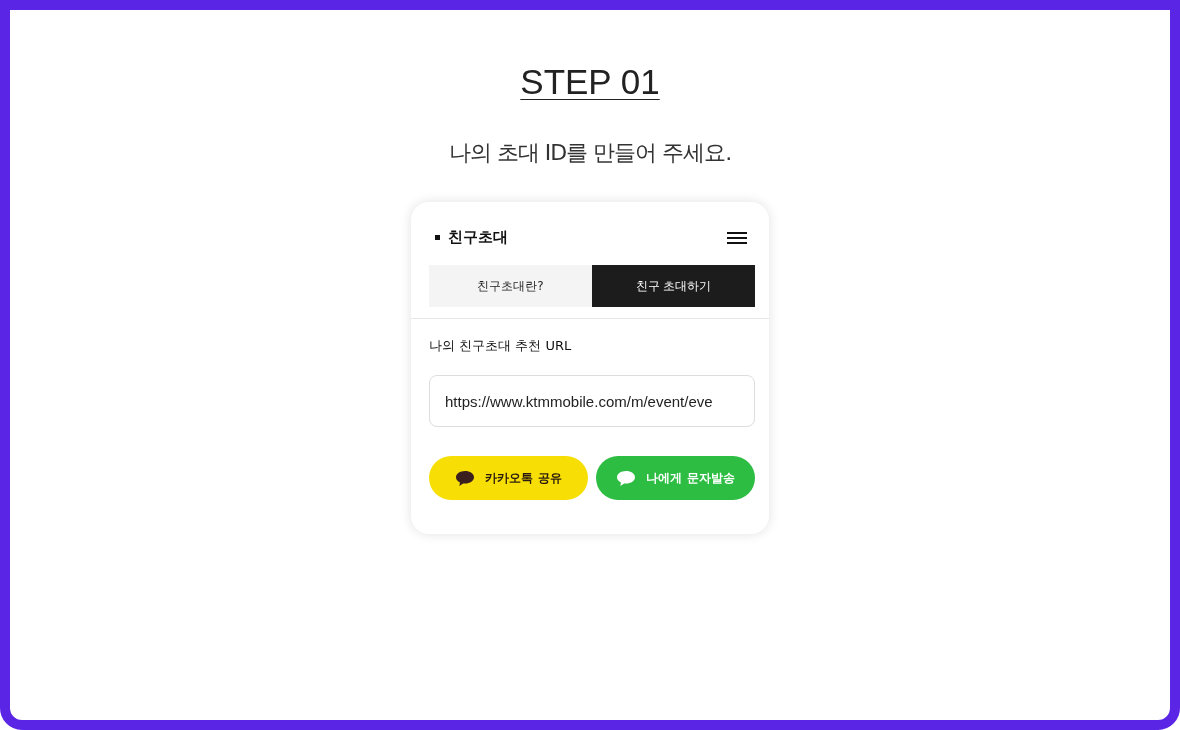 This screenshot has width=1180, height=730. What do you see at coordinates (510, 286) in the screenshot?
I see `tab: 친구초대란?` at bounding box center [510, 286].